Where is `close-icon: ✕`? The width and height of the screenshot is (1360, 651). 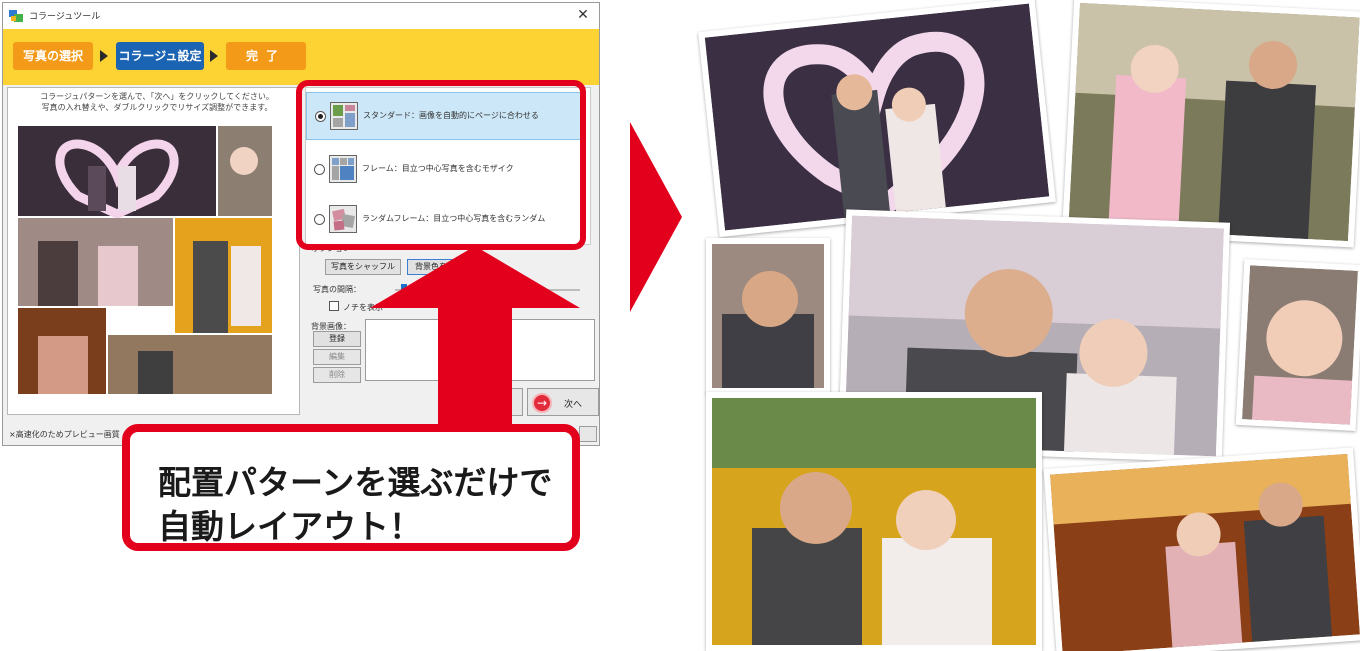
close-icon: ✕ is located at coordinates (583, 15).